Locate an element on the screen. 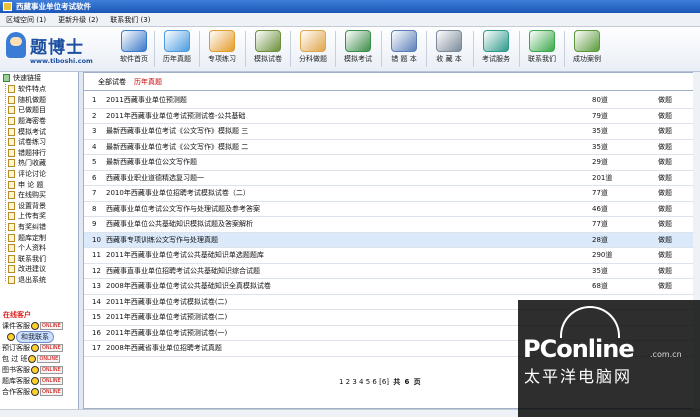 Image resolution: width=700 pixels, height=417 pixels. toolbar-button-7: 收 藏 本 is located at coordinates (449, 49).